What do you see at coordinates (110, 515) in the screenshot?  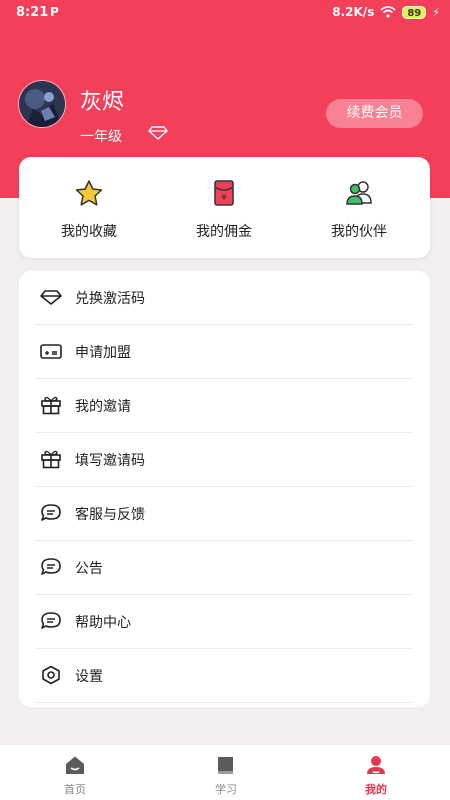 I see `menu-label: 客服与反馈` at bounding box center [110, 515].